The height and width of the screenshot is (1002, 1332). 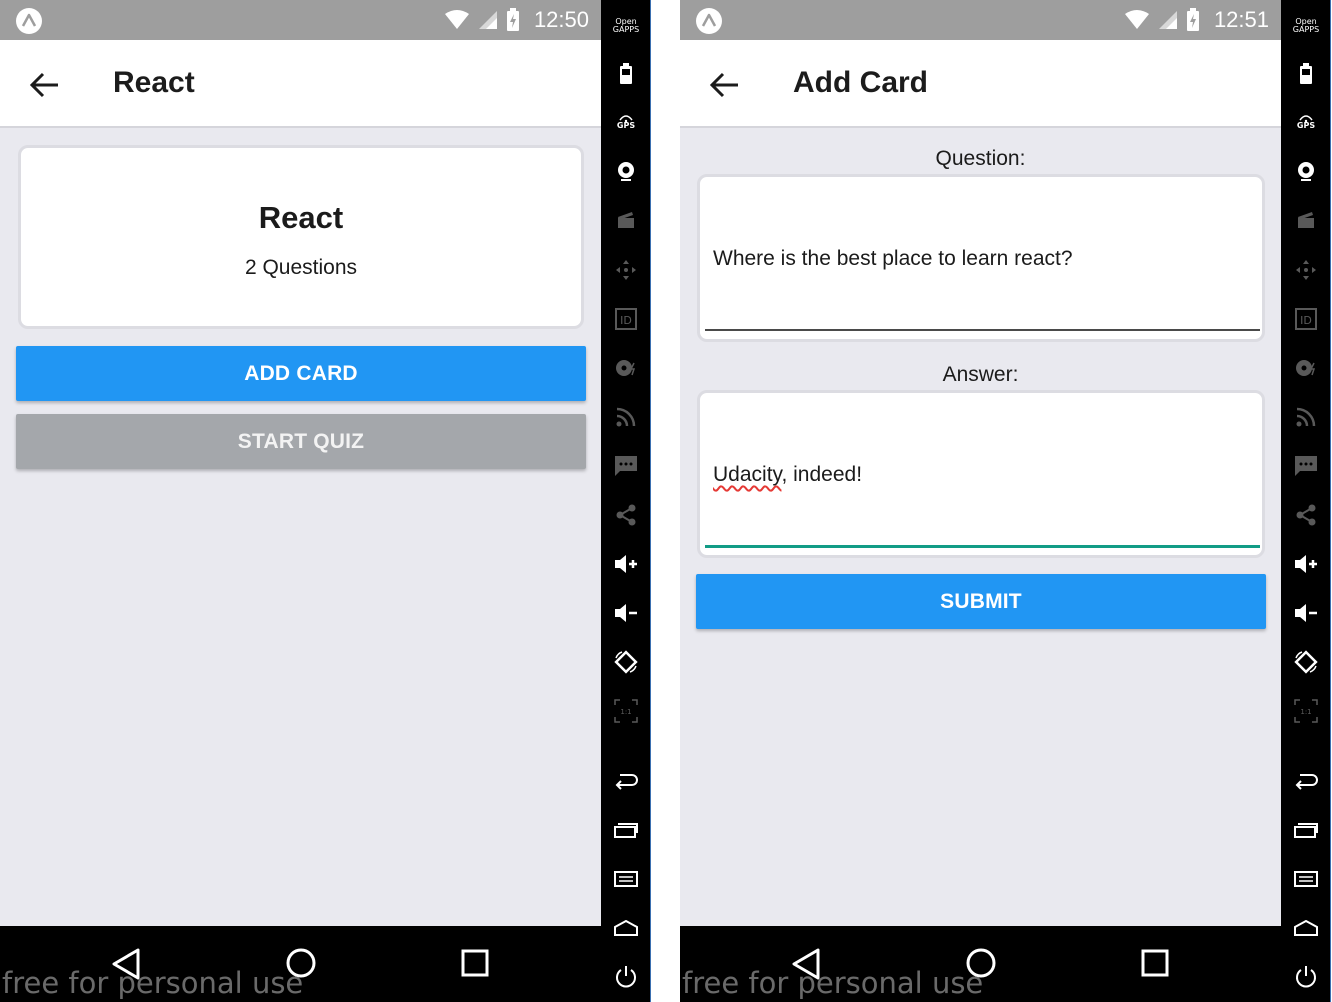 What do you see at coordinates (561, 19) in the screenshot?
I see `status-time: 12:50` at bounding box center [561, 19].